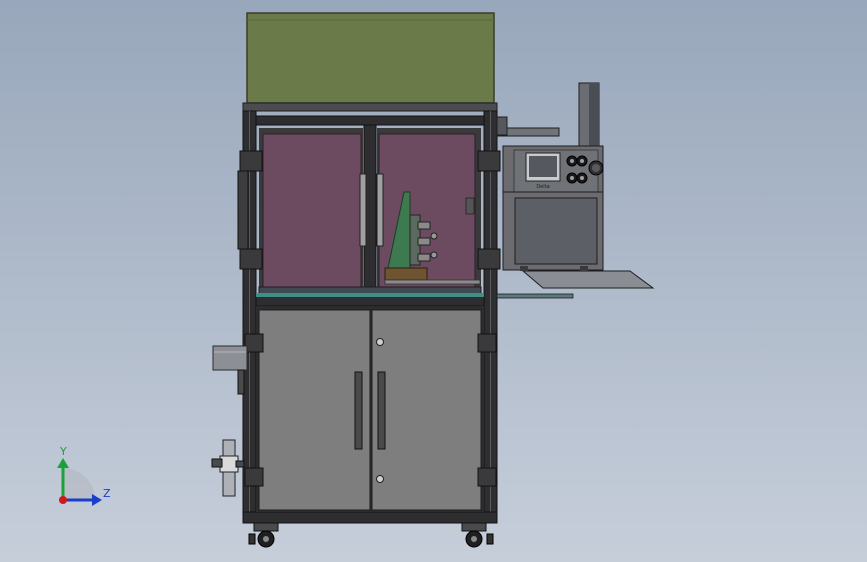 Image resolution: width=867 pixels, height=562 pixels. Describe the element at coordinates (370, 409) in the screenshot. I see `lower-cabinet` at that location.